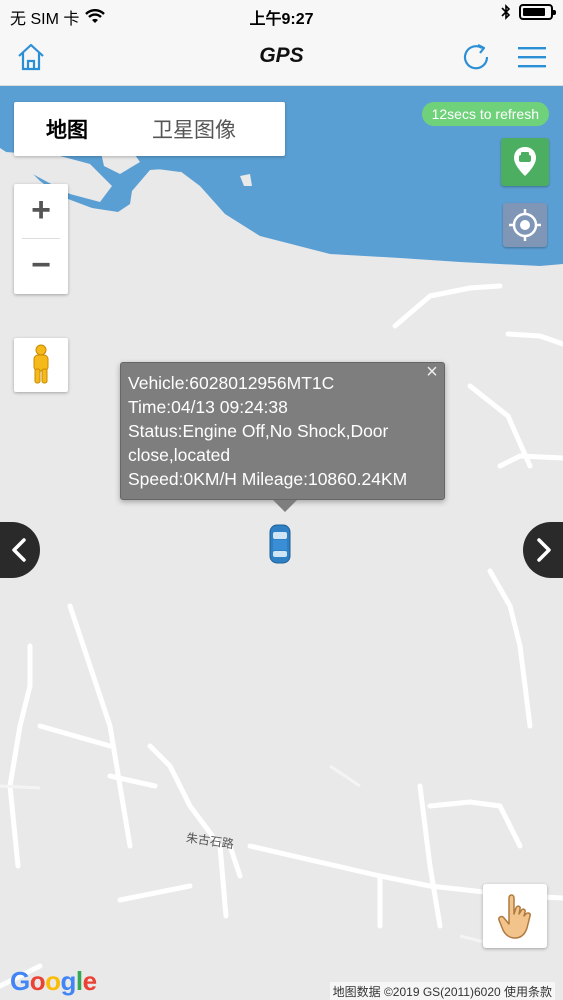  What do you see at coordinates (506, 12) in the screenshot?
I see `bluetooth-icon` at bounding box center [506, 12].